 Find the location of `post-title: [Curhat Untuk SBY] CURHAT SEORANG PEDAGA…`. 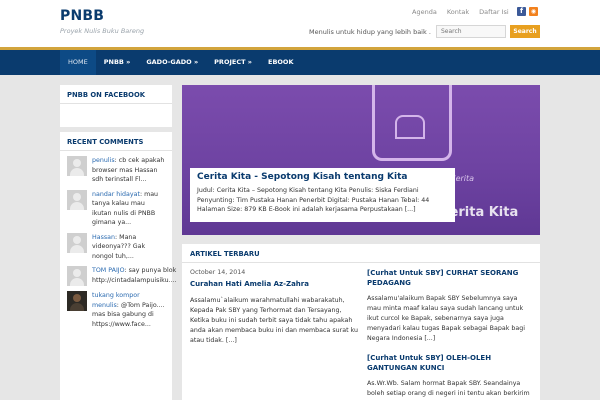

post-title: [Curhat Untuk SBY] CURHAT SEORANG PEDAGA… is located at coordinates (450, 278).